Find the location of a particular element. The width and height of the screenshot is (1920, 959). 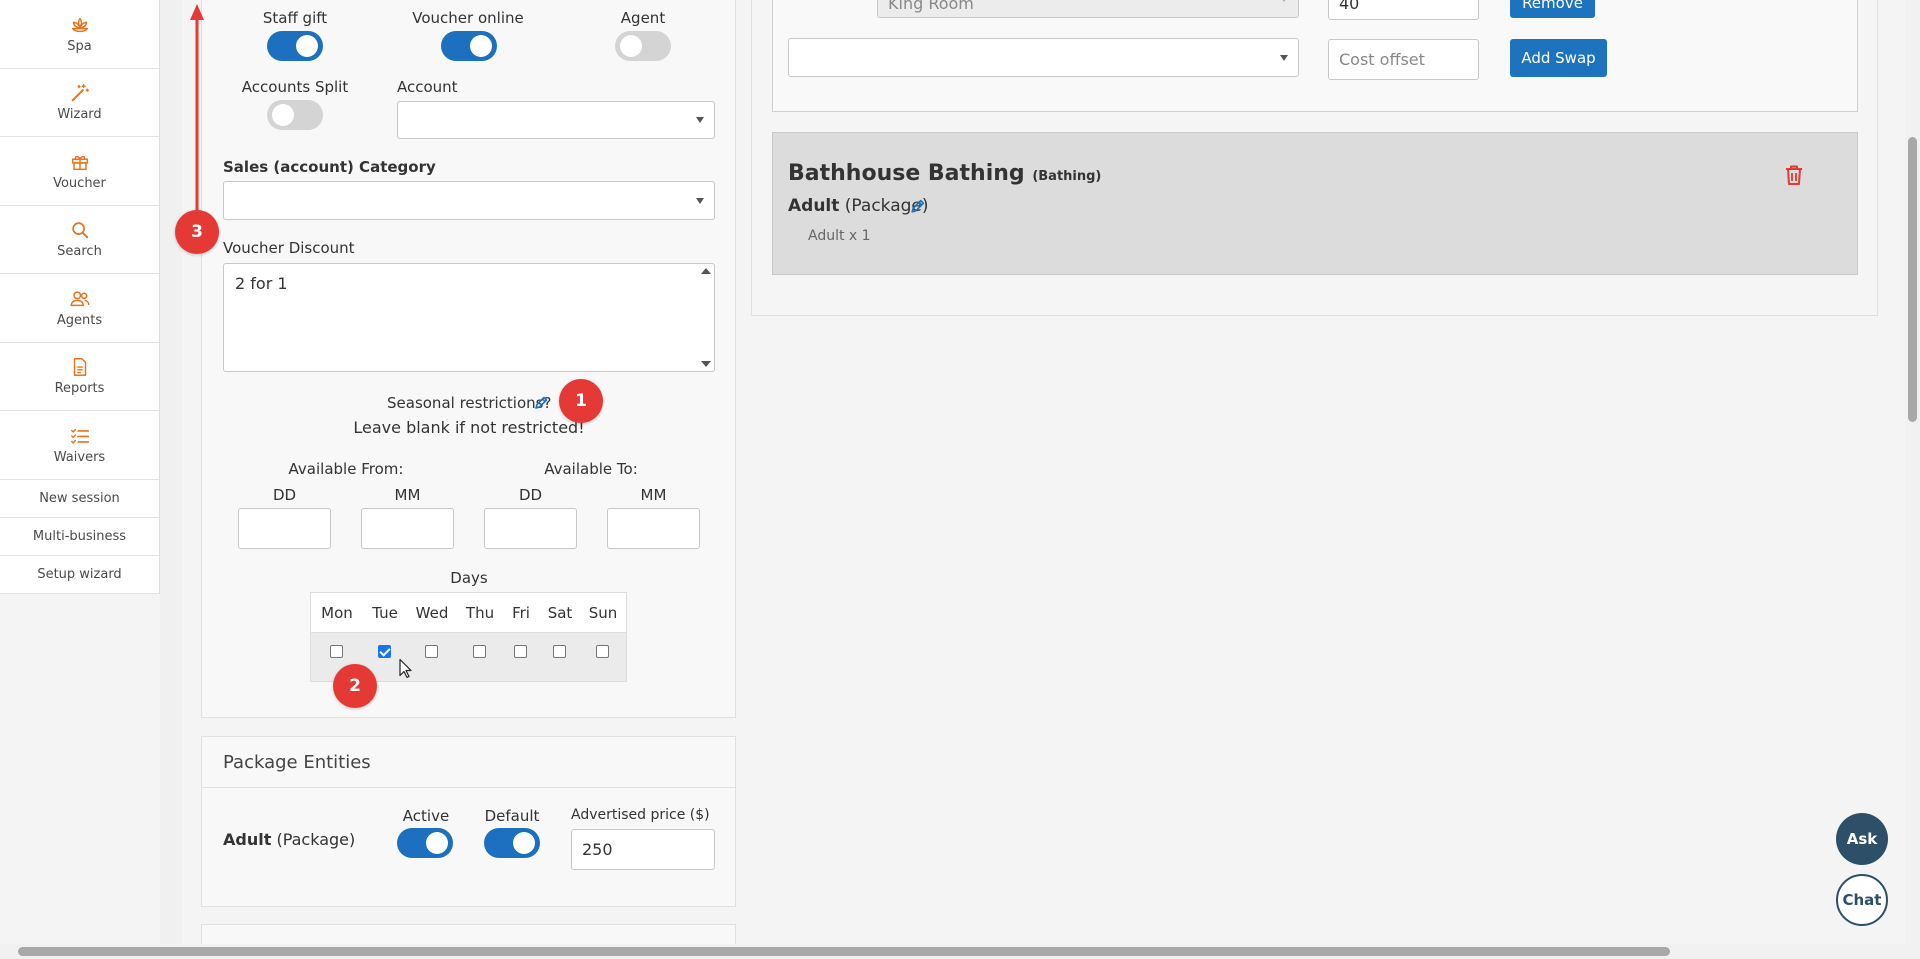

checklist-icon is located at coordinates (79, 436).